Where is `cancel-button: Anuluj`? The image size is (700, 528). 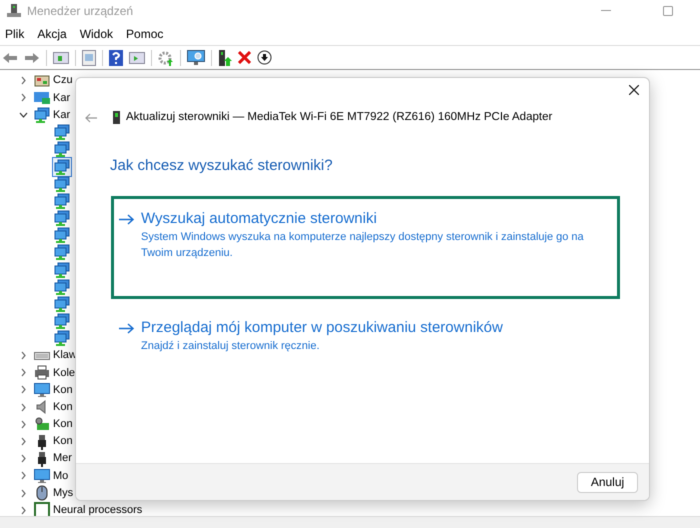 cancel-button: Anuluj is located at coordinates (607, 482).